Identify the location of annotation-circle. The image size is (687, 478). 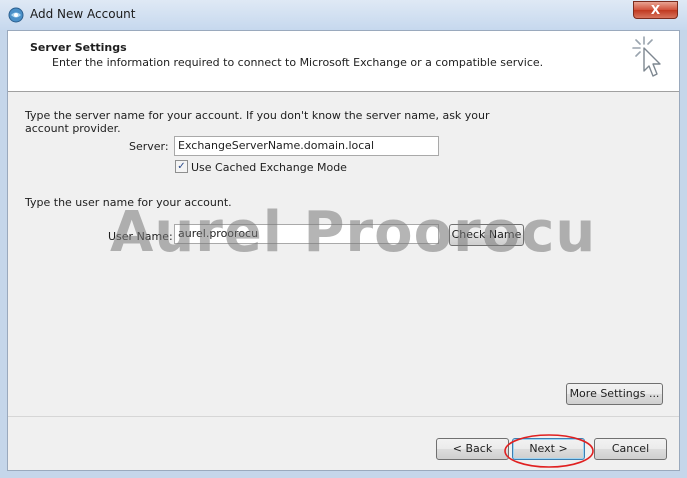
(549, 451).